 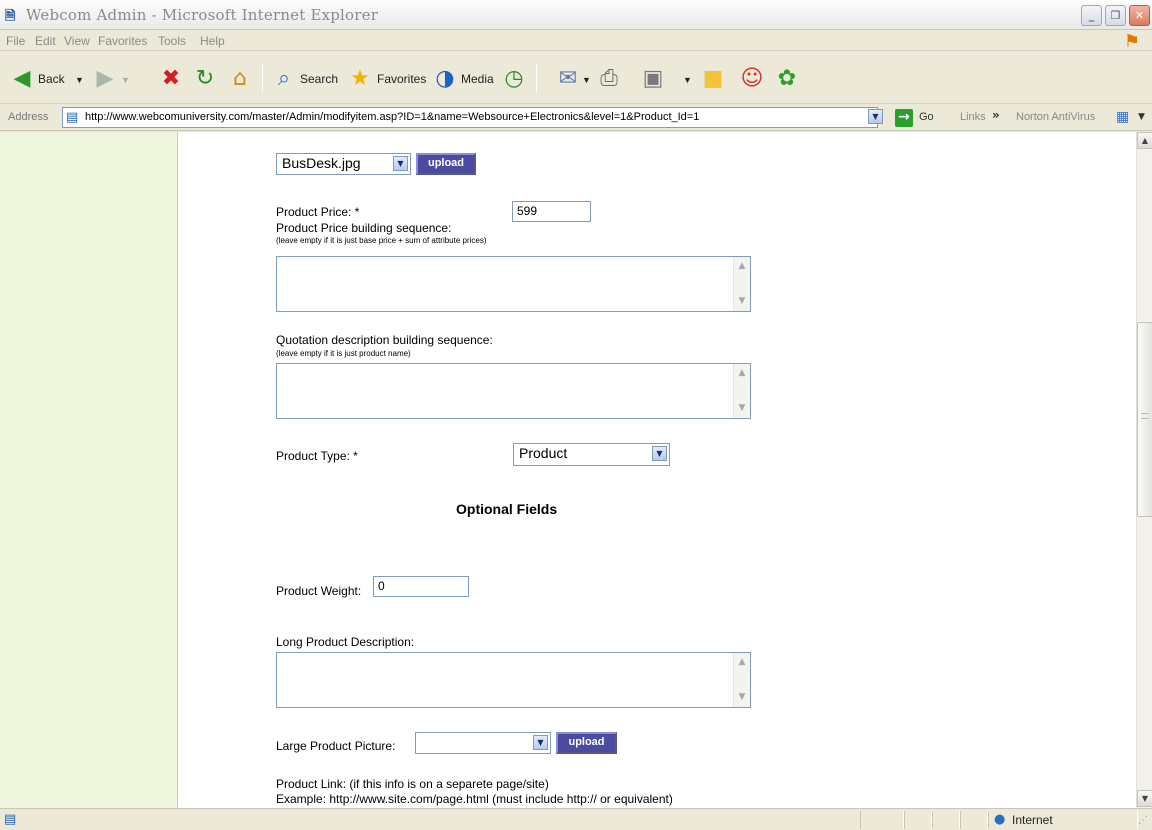 I want to click on image-select: BusDesk.jpg ▼, so click(x=343, y=164).